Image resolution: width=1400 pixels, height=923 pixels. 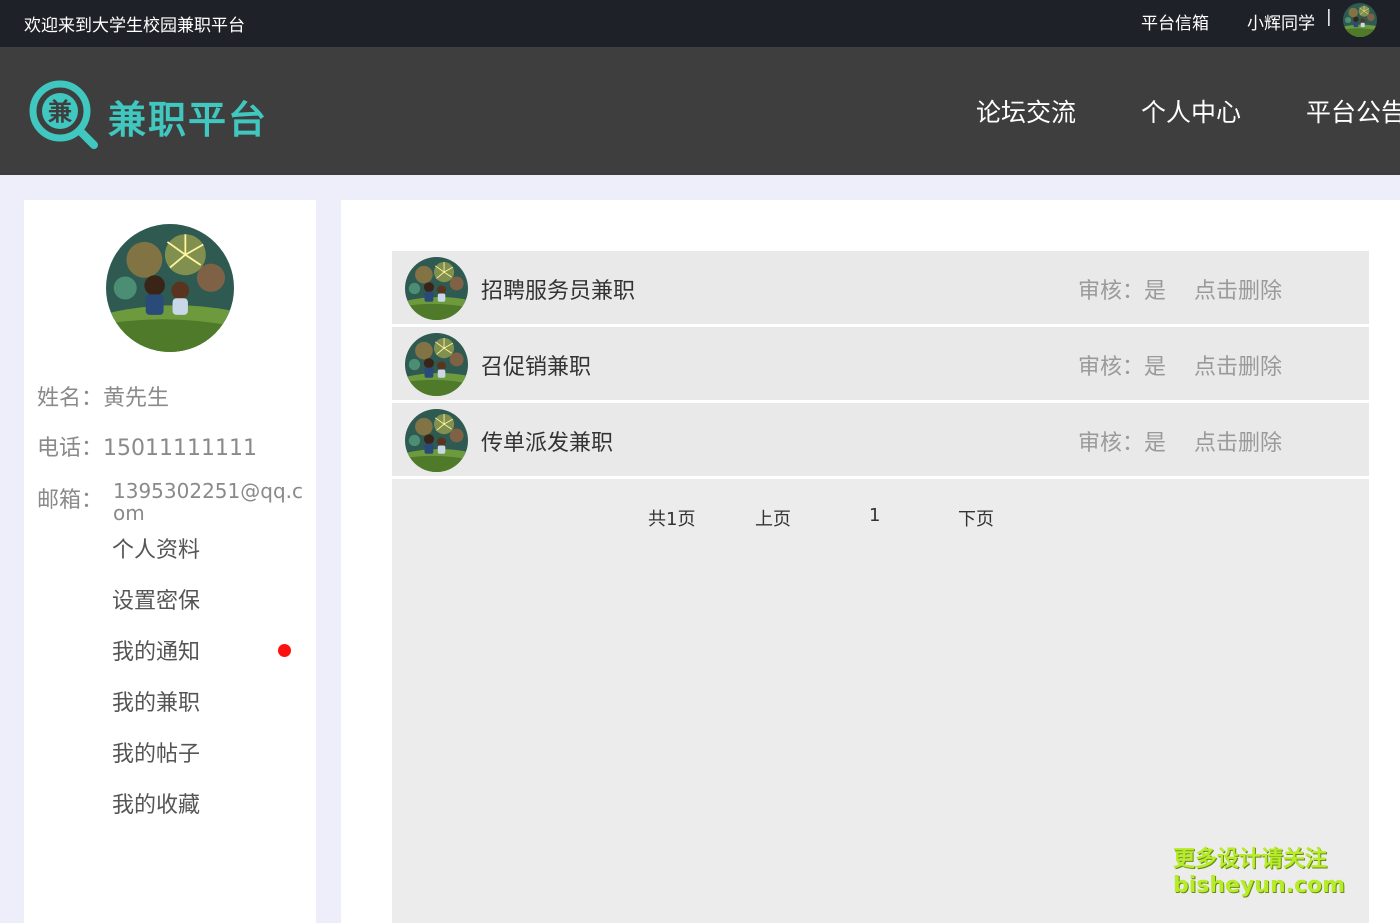 What do you see at coordinates (156, 650) in the screenshot?
I see `menu-notifications: 我的通知` at bounding box center [156, 650].